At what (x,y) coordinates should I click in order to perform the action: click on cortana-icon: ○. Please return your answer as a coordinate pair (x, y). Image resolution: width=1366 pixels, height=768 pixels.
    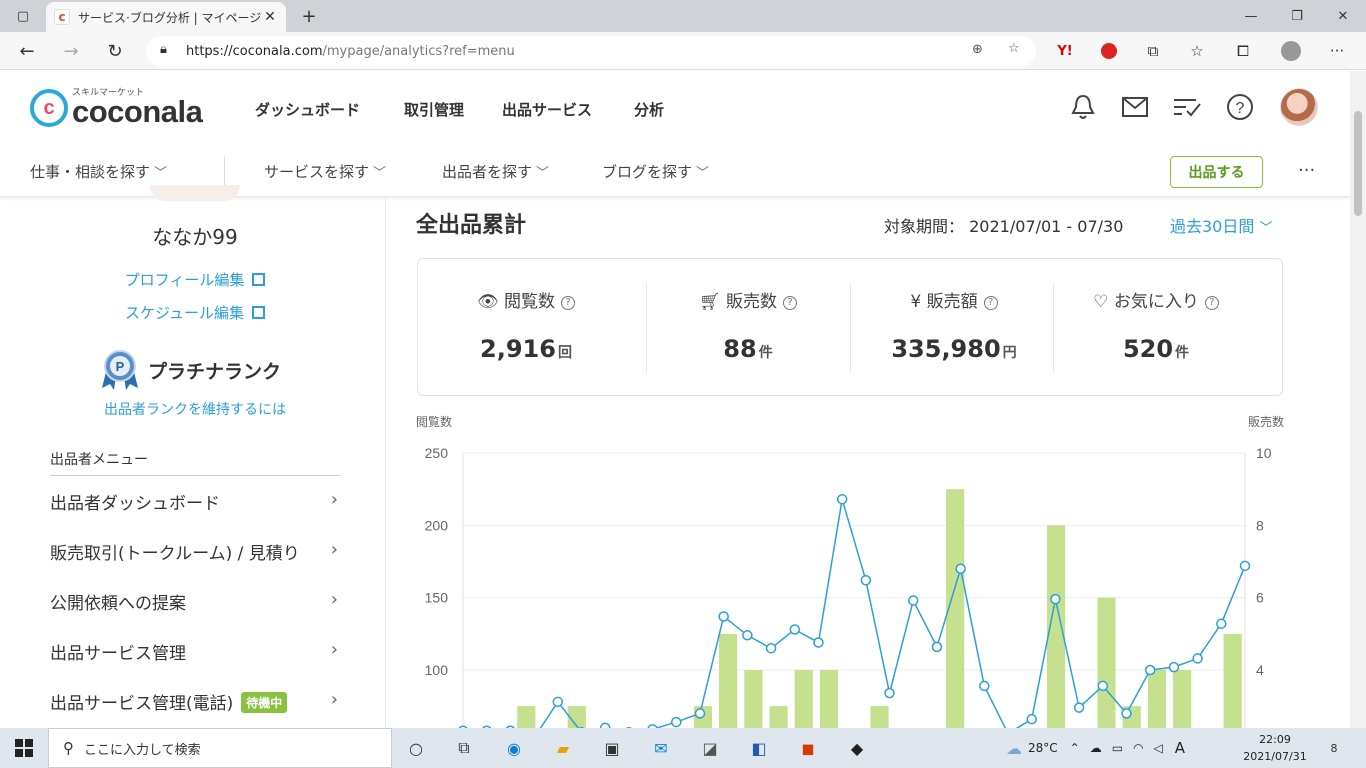
    Looking at the image, I should click on (416, 748).